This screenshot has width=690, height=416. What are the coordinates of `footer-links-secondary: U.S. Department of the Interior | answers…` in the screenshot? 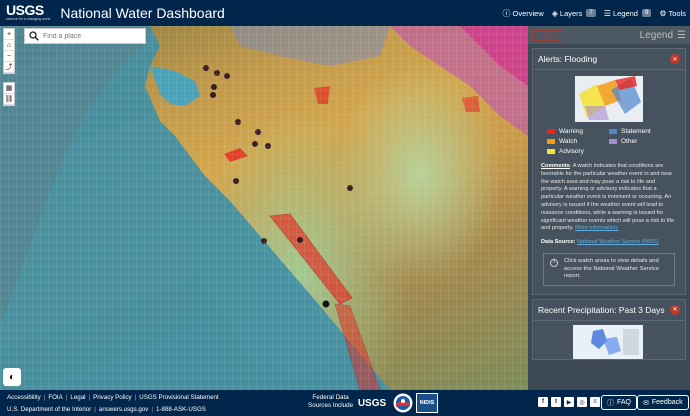 It's located at (106, 409).